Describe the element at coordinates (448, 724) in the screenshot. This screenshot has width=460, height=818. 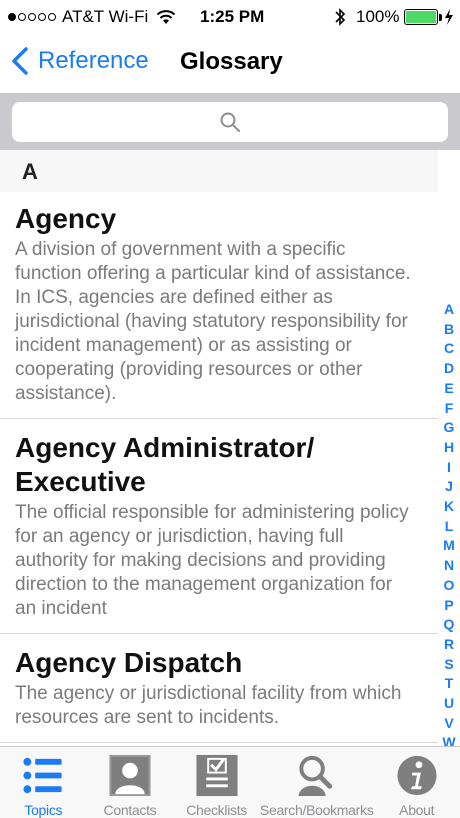
I see `index-letter-v: V` at that location.